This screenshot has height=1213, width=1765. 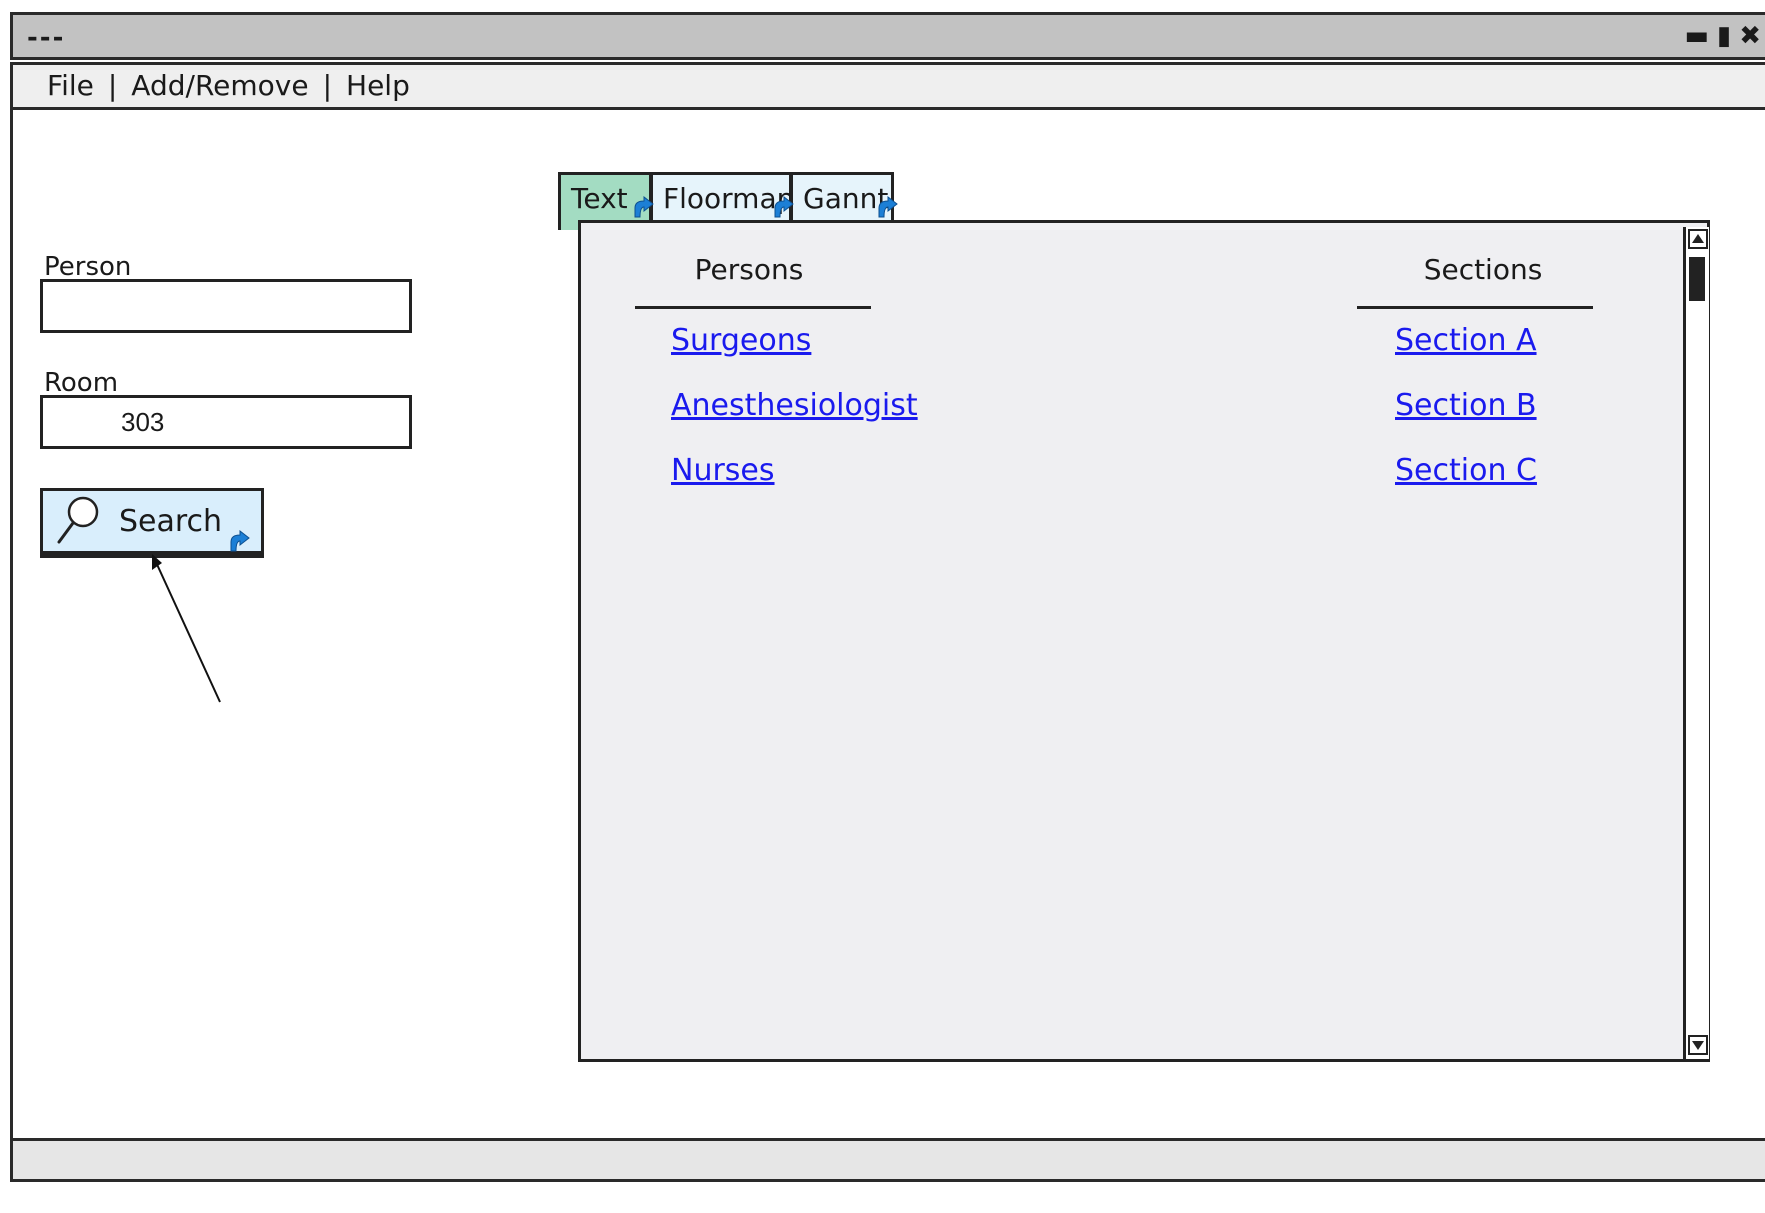 I want to click on sections-header: Sections, so click(x=1483, y=269).